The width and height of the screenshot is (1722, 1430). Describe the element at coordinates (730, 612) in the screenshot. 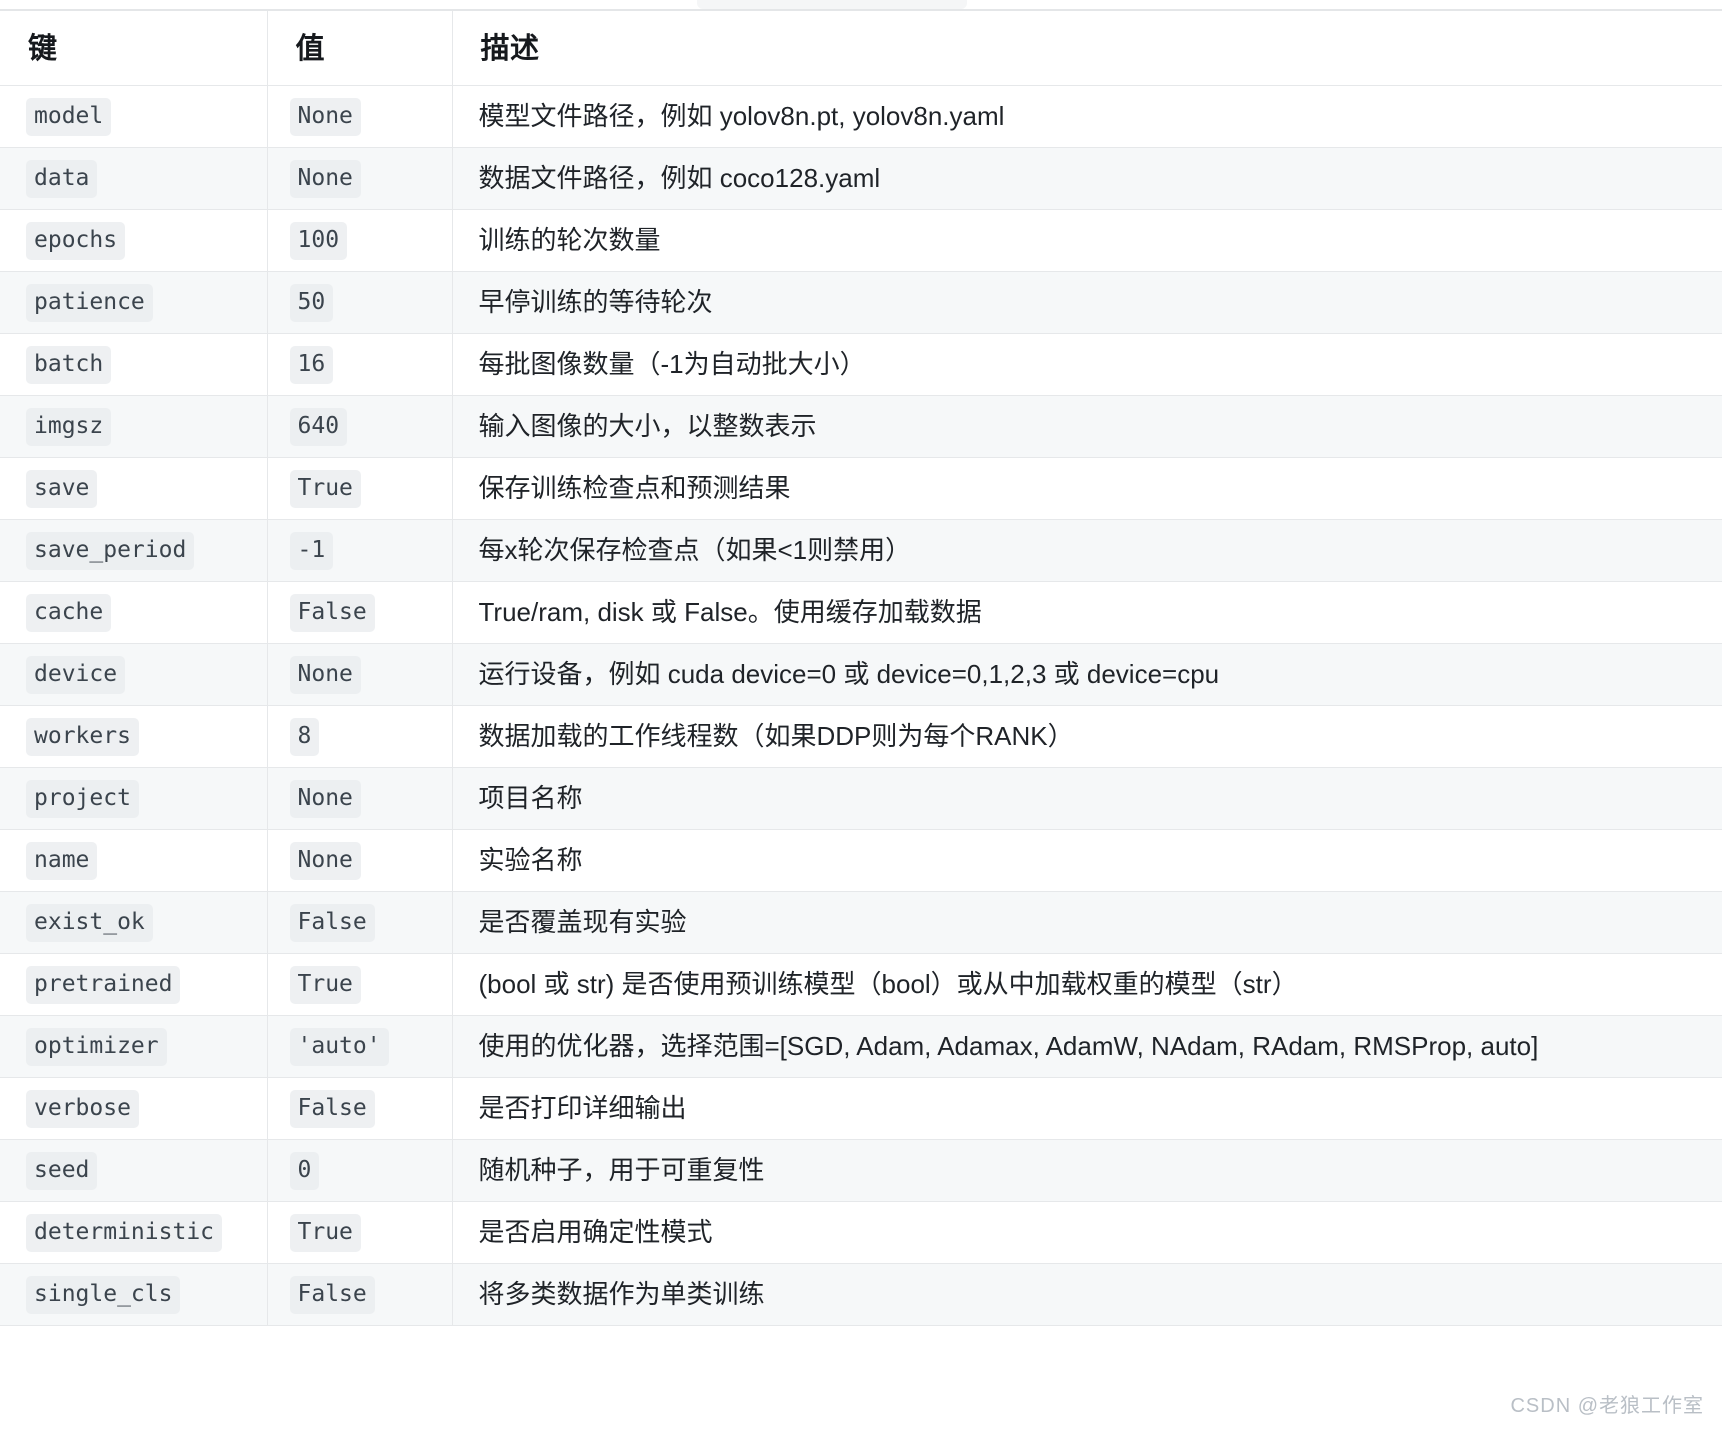

I see `param-description-text: True/ram, disk 或 False。使用缓存加载数据` at that location.